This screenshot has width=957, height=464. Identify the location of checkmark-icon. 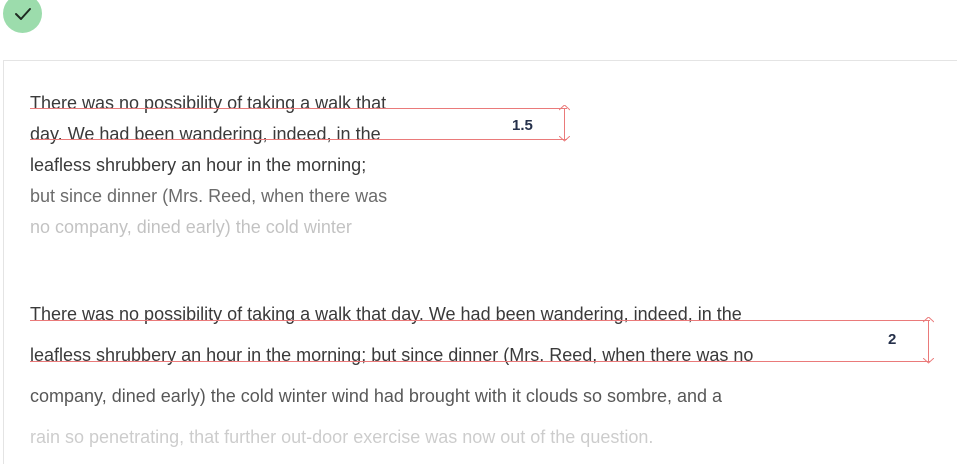
(22, 13).